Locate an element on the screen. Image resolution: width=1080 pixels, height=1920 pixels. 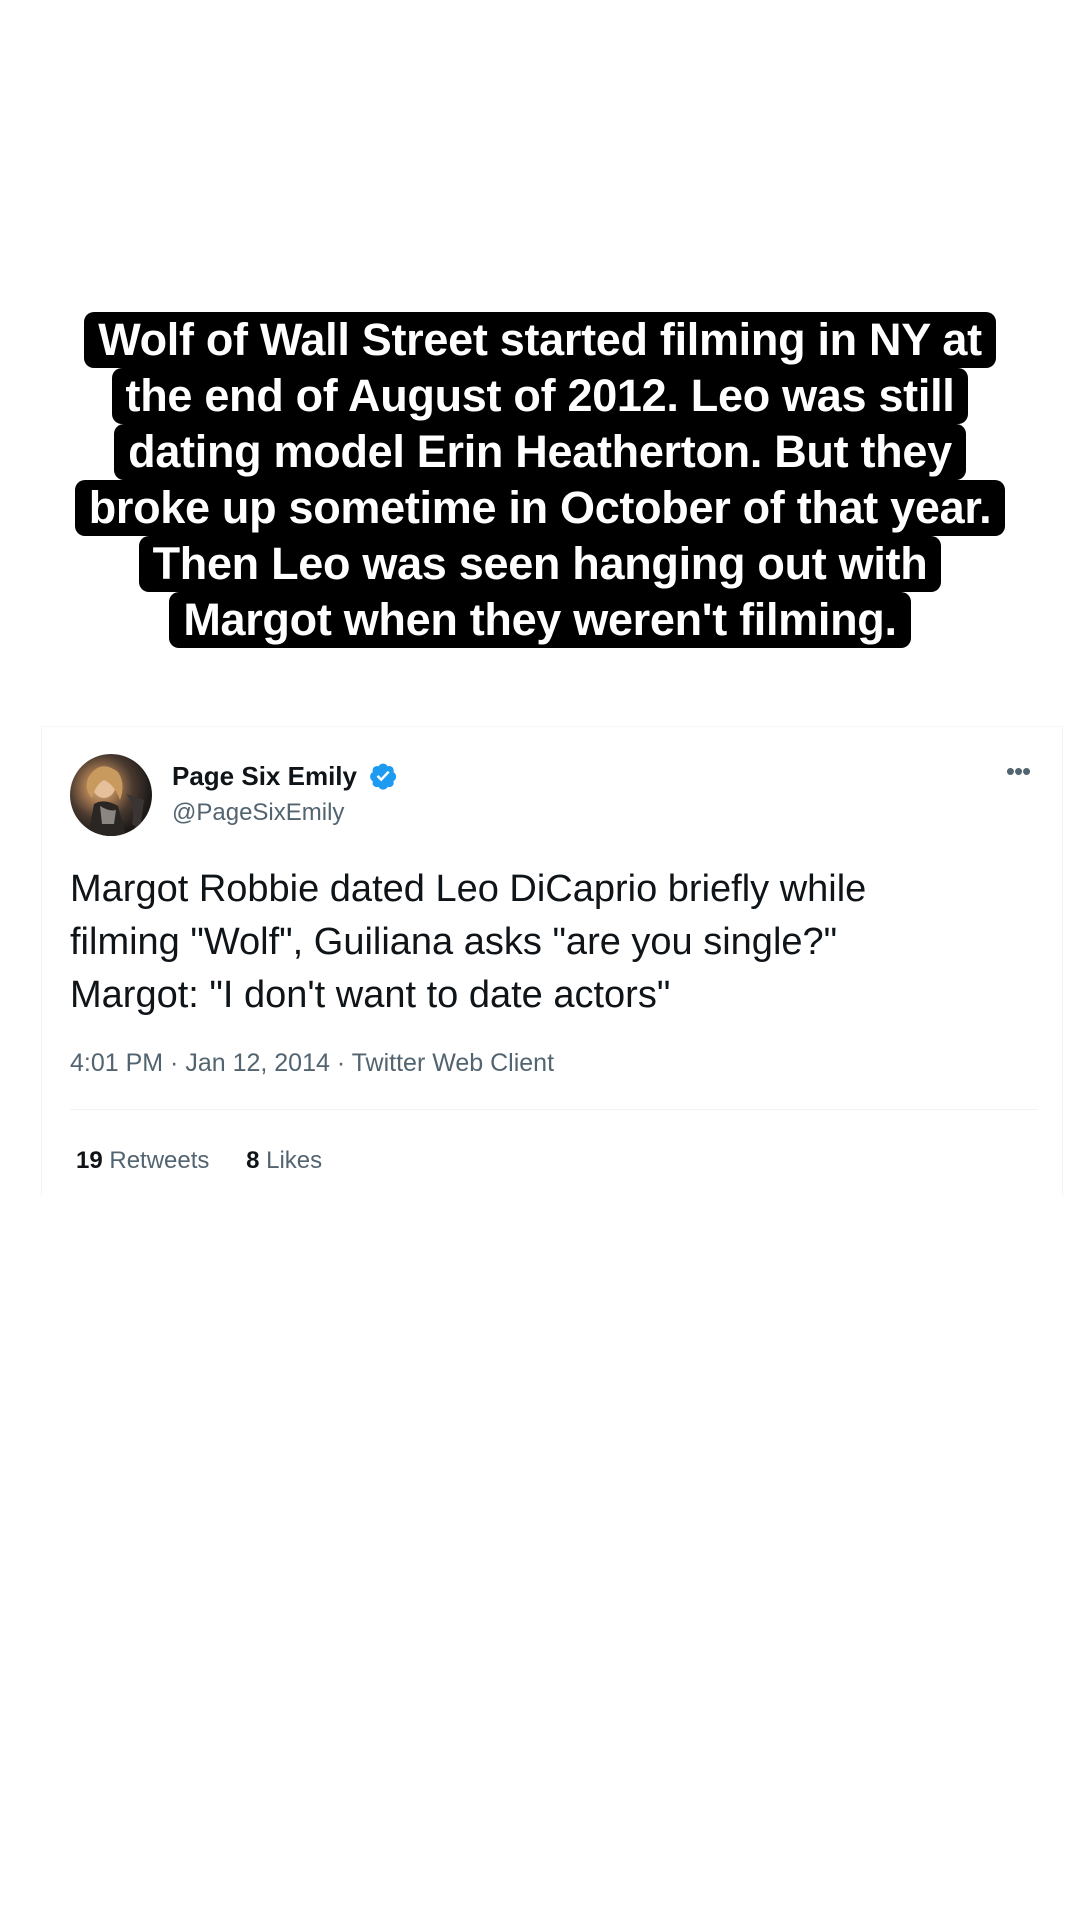
caption-line: dating model Erin Heatherton. But they is located at coordinates (540, 452).